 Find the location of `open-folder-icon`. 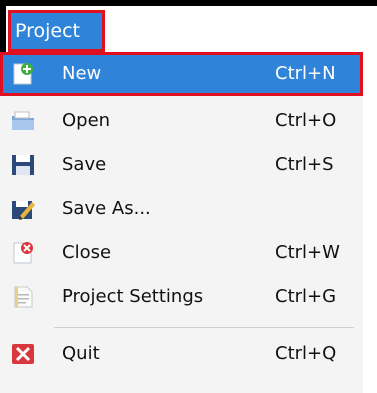

open-folder-icon is located at coordinates (23, 121).